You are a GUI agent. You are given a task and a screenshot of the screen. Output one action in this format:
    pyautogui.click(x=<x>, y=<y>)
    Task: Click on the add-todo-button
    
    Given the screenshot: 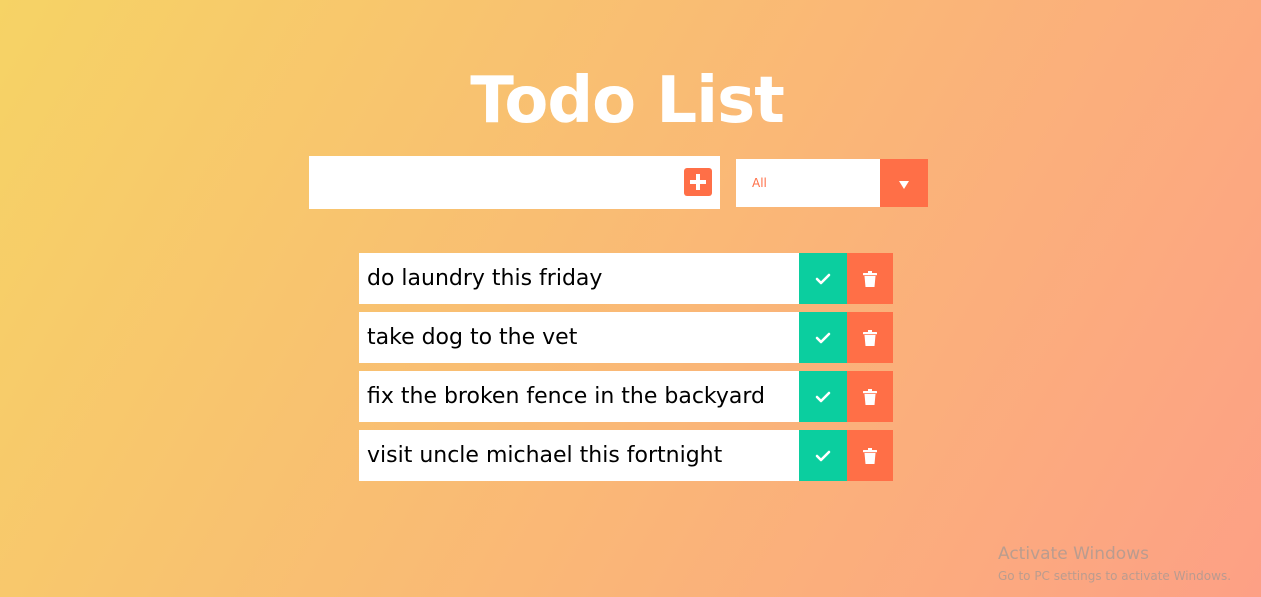 What is the action you would take?
    pyautogui.click(x=698, y=182)
    